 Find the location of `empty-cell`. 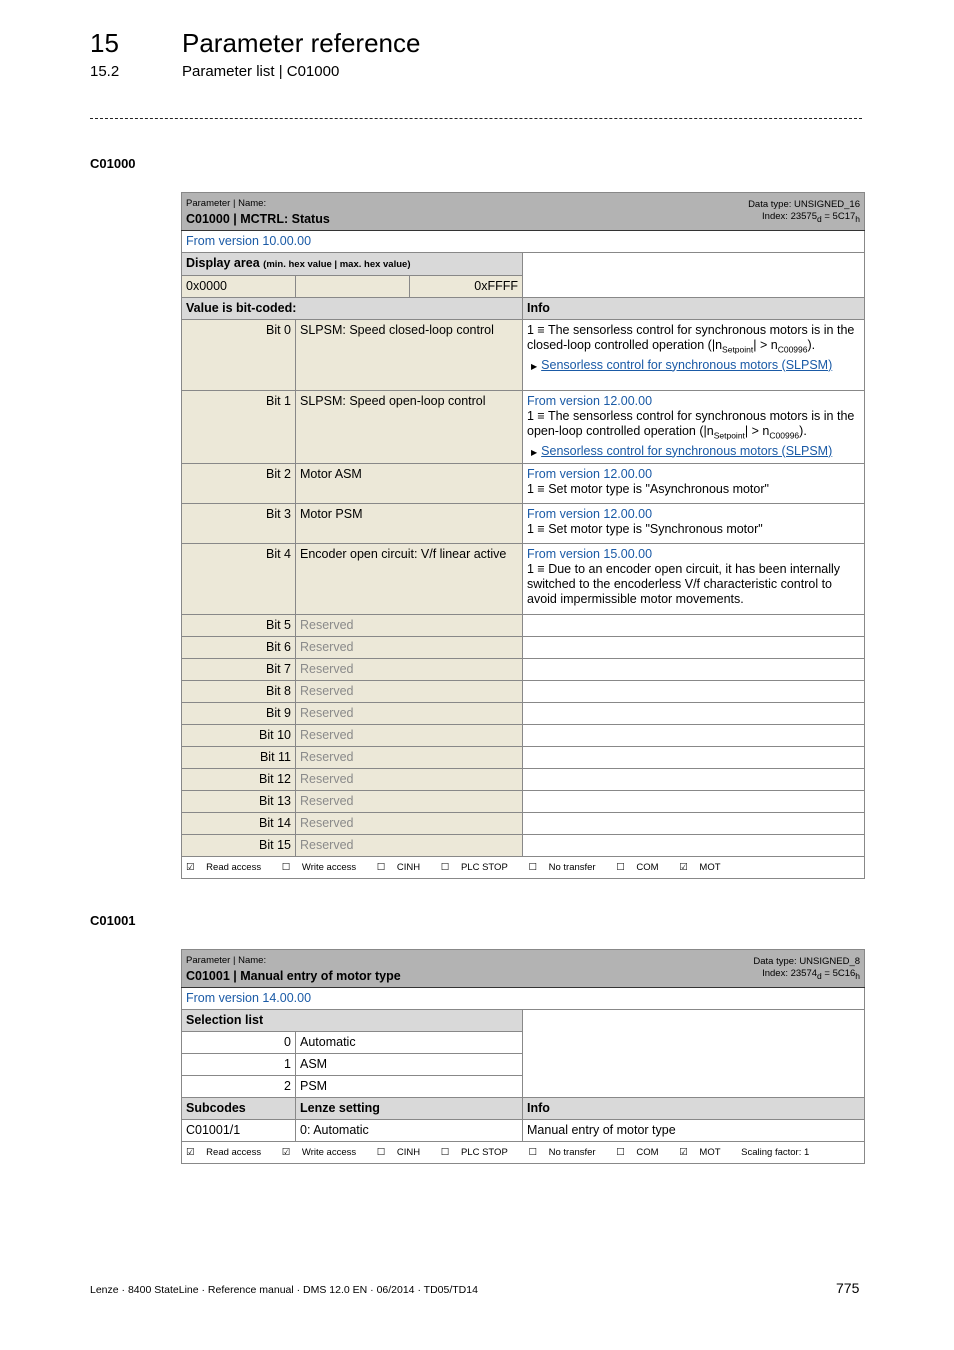

empty-cell is located at coordinates (352, 286).